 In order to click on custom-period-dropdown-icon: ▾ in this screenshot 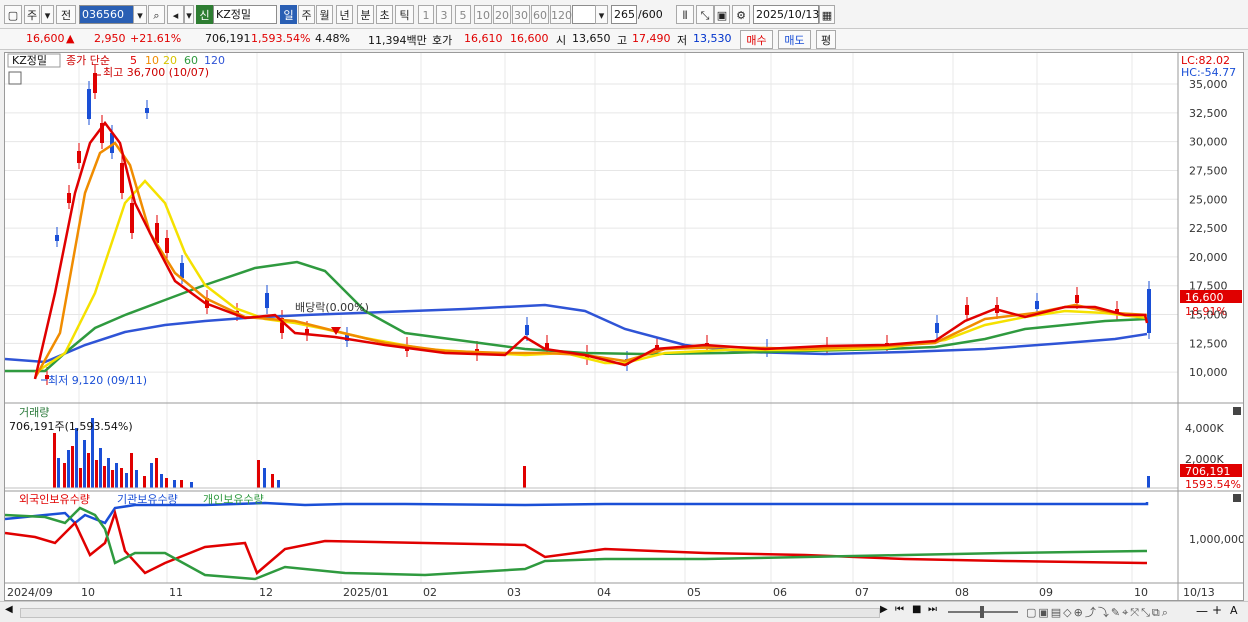, I will do `click(601, 14)`.